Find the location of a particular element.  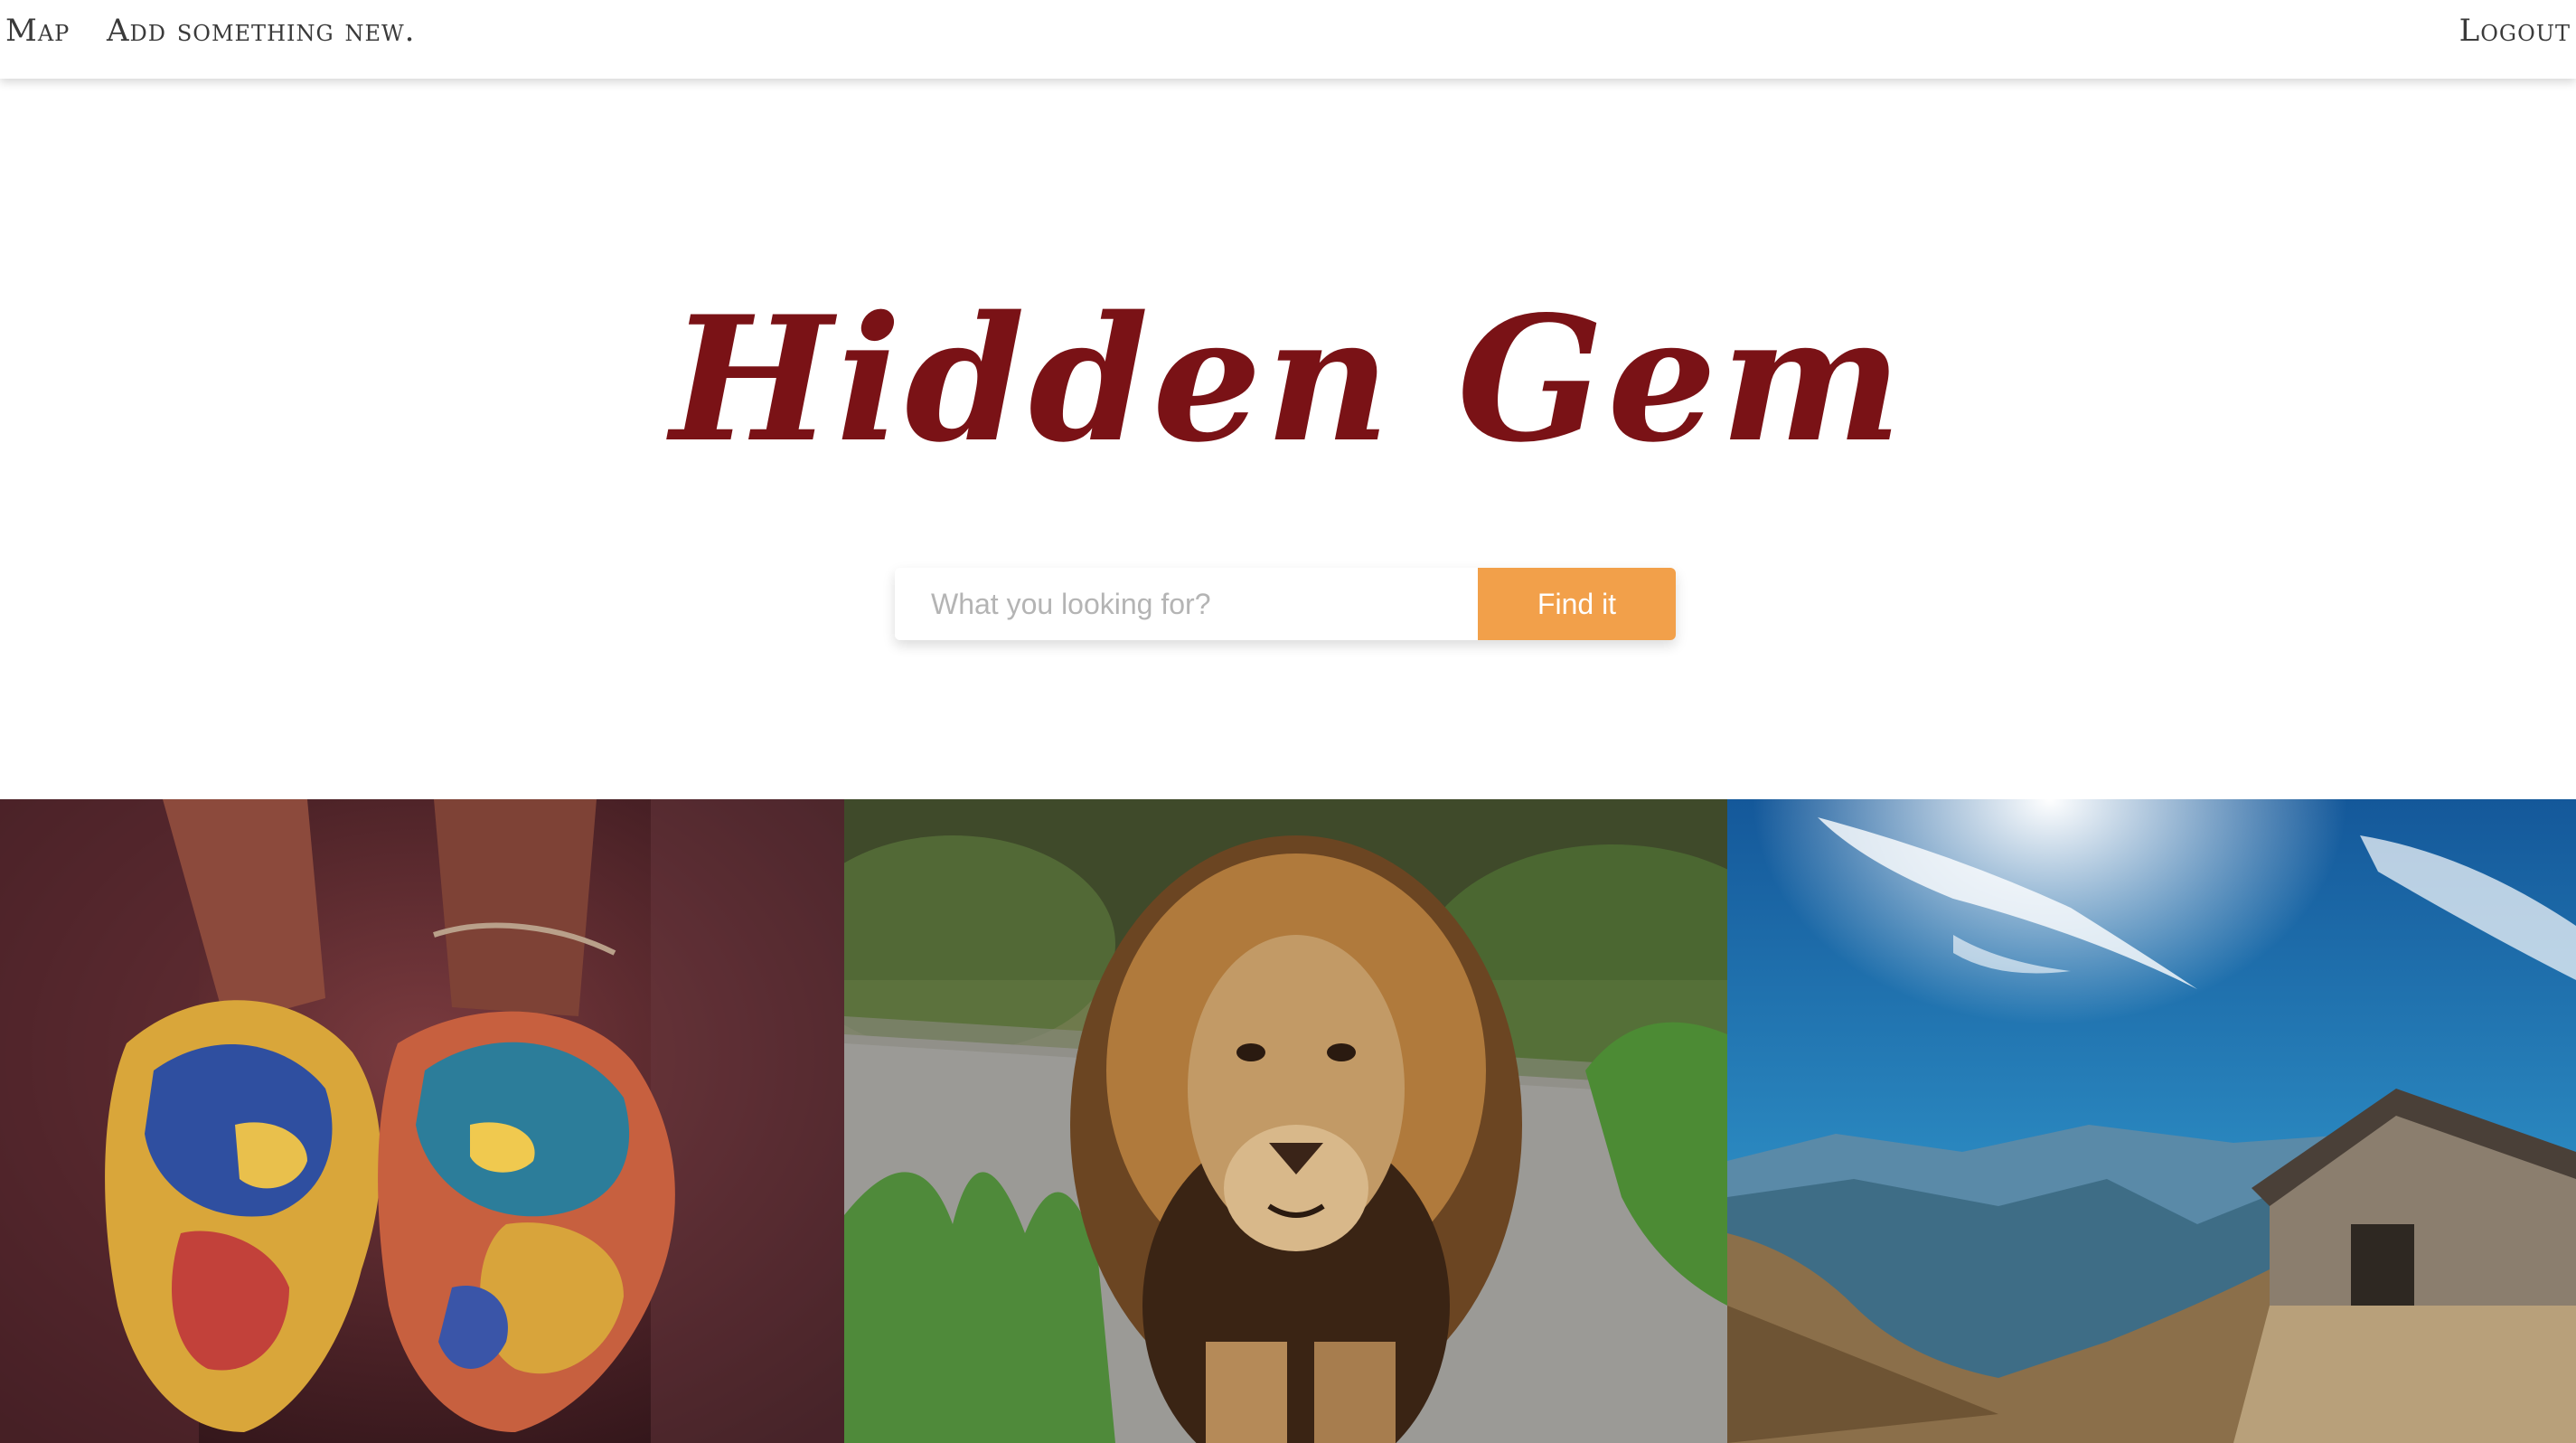

find-it-button: Find it is located at coordinates (1577, 604).